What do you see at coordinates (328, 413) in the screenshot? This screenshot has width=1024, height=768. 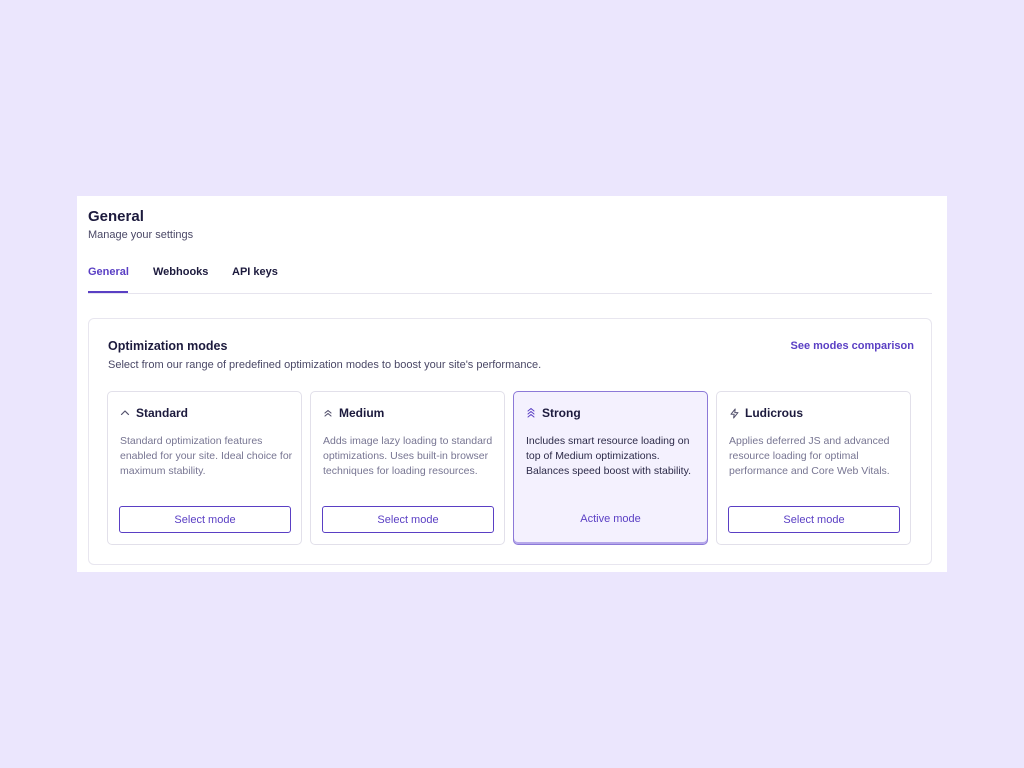 I see `double-chevron-up-icon` at bounding box center [328, 413].